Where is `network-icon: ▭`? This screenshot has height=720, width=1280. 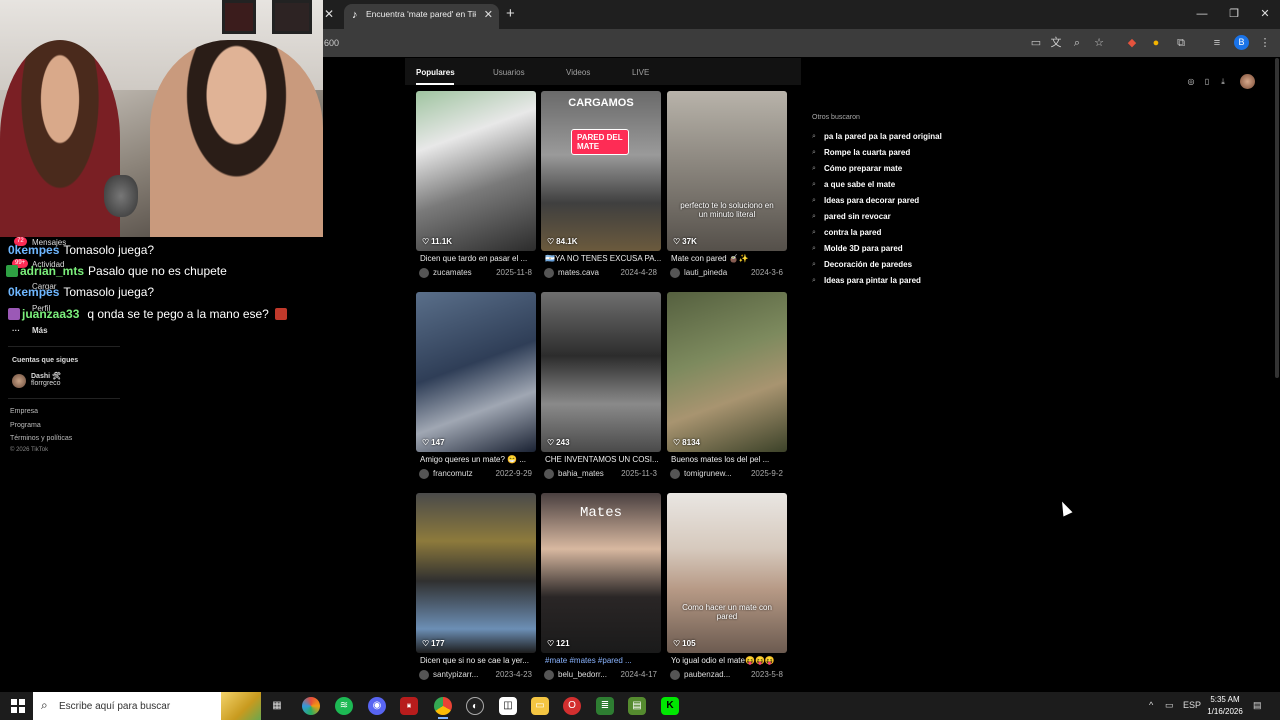 network-icon: ▭ is located at coordinates (1169, 705).